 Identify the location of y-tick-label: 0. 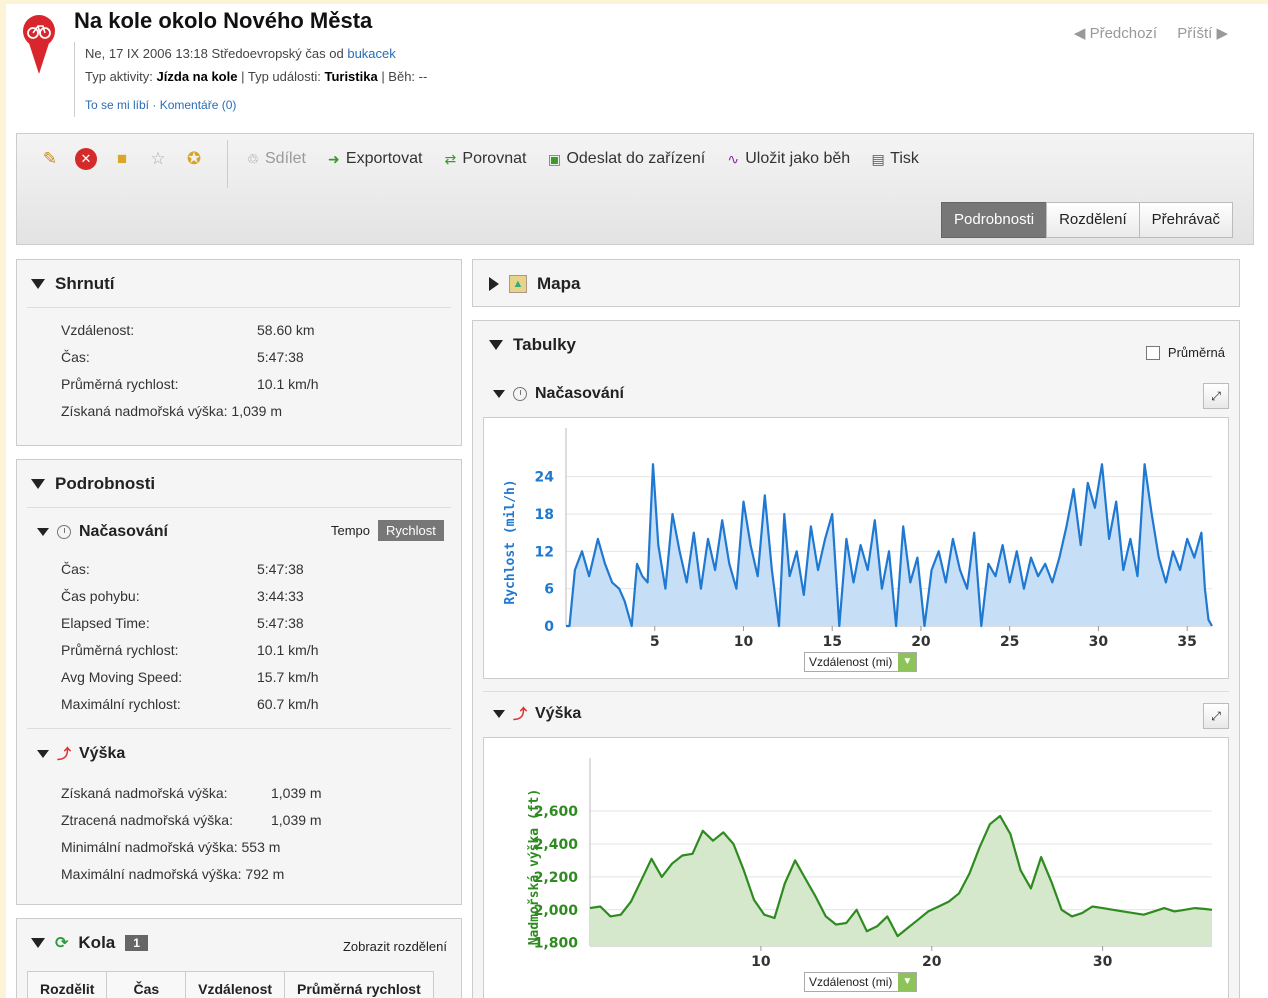
(549, 627).